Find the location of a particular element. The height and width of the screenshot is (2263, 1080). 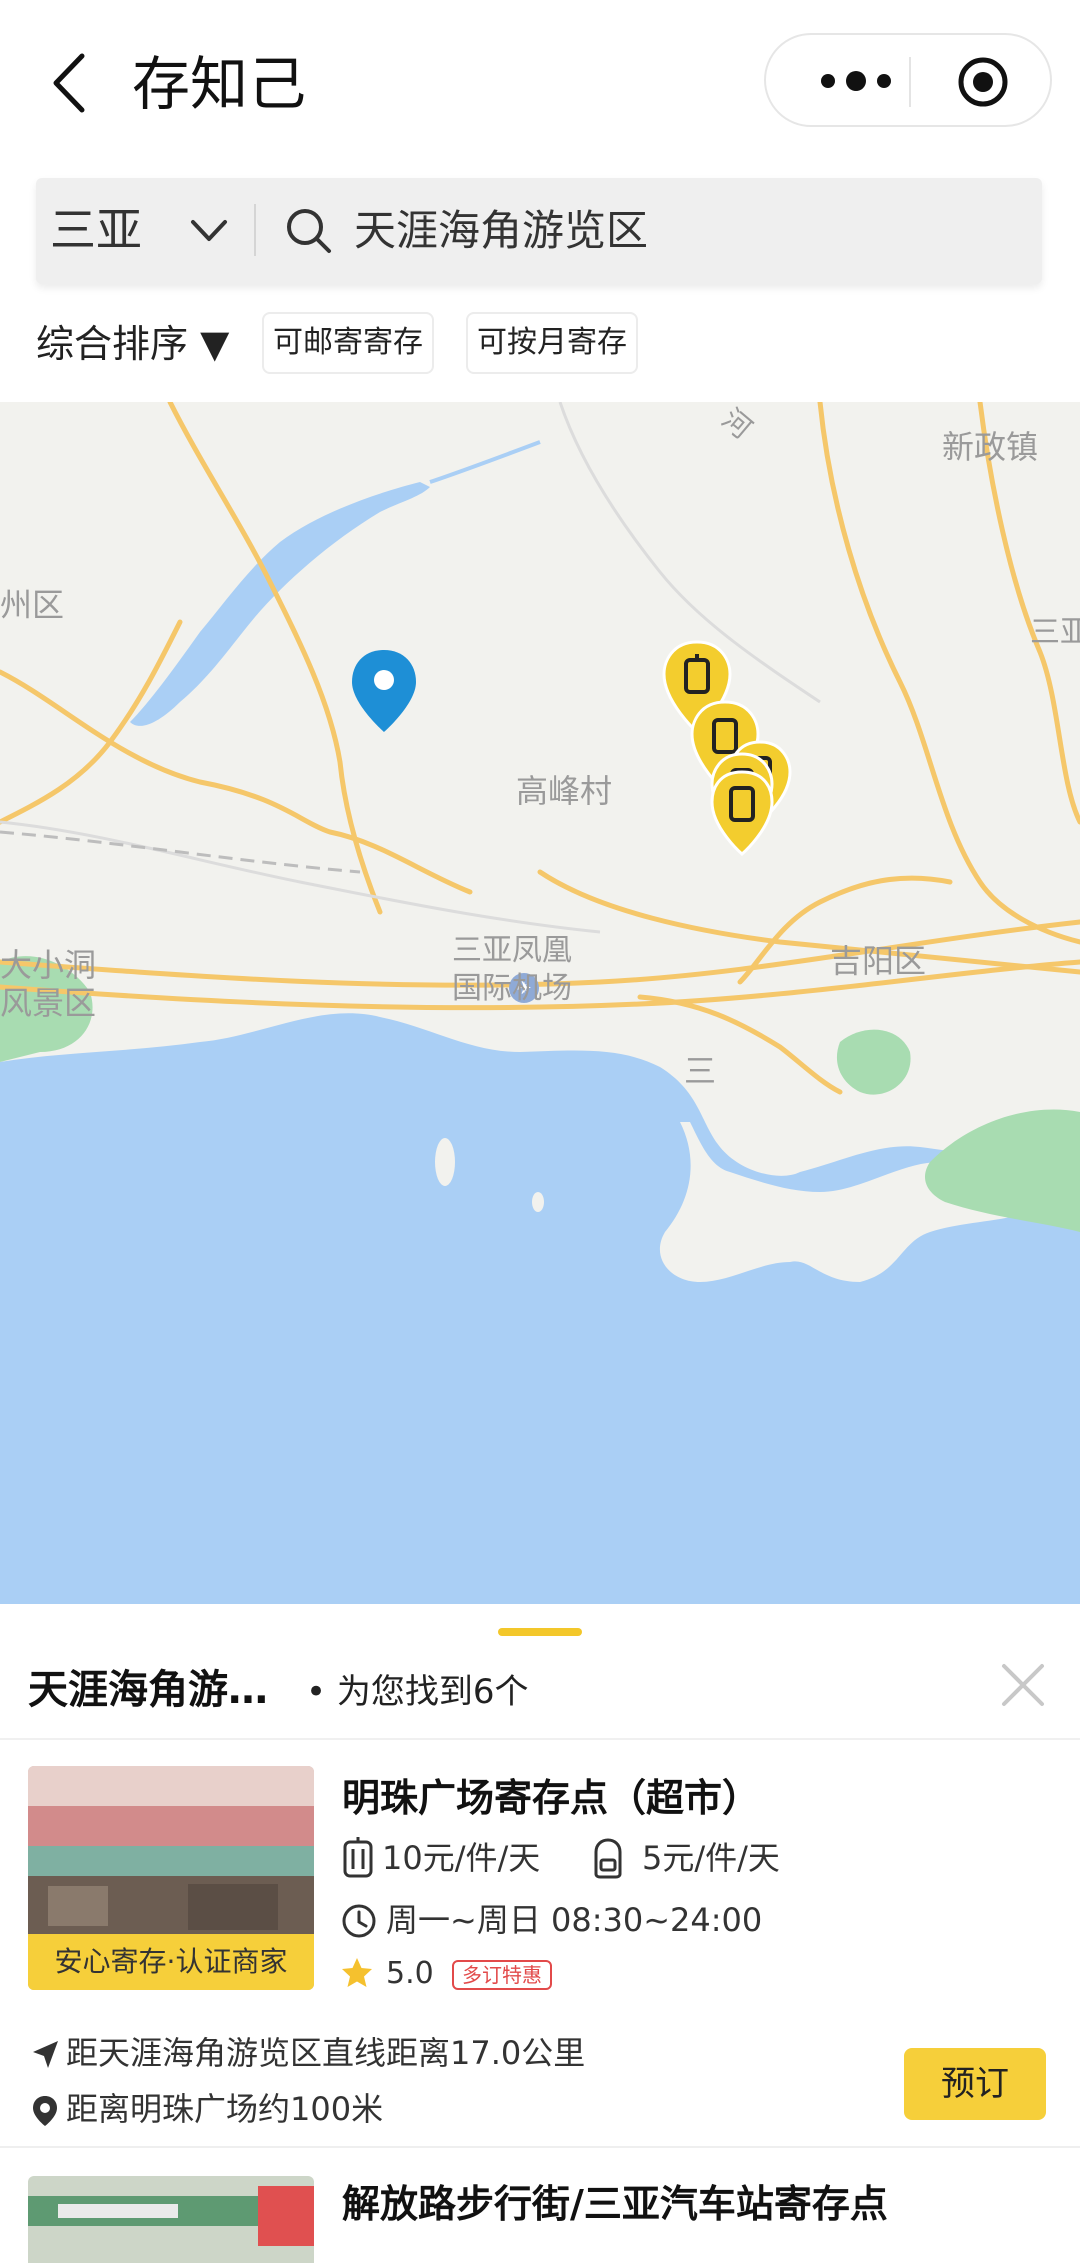

clock-icon is located at coordinates (359, 1921).